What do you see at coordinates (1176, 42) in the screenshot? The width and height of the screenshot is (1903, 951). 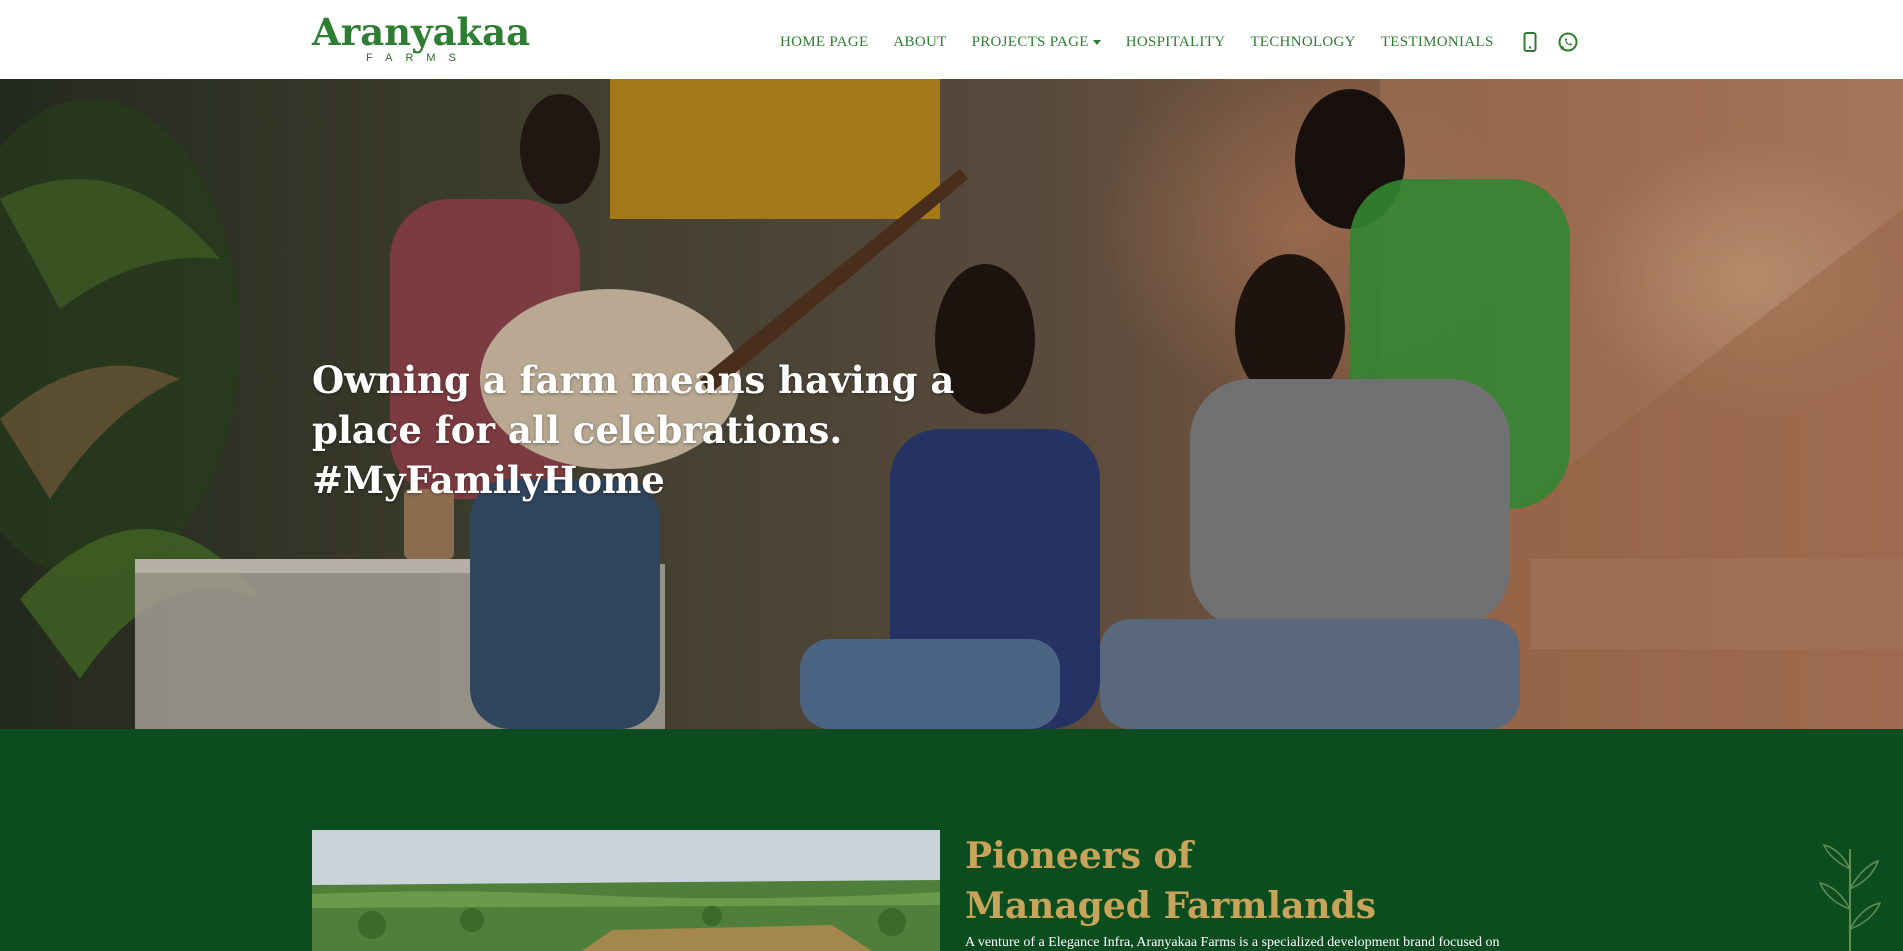 I see `nav-hospitality: HOSPITALITY` at bounding box center [1176, 42].